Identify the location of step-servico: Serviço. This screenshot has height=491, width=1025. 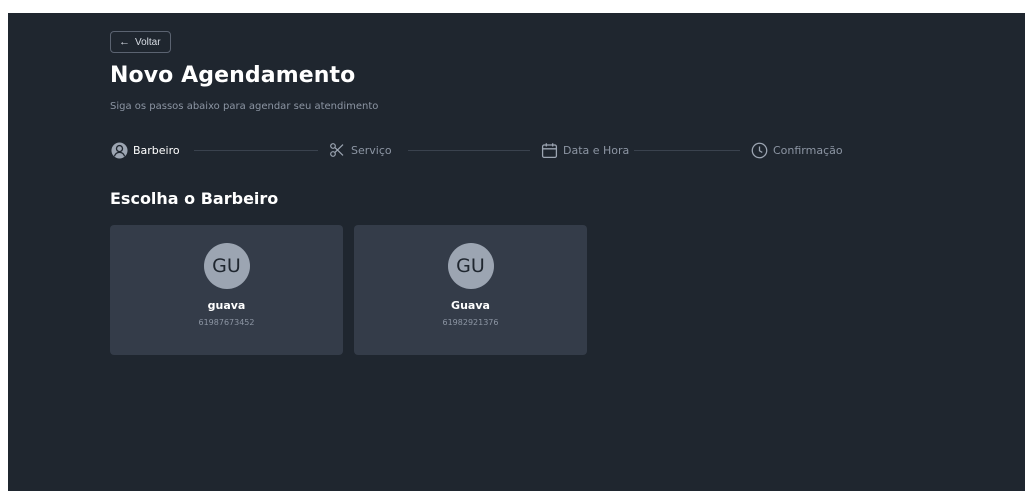
(360, 150).